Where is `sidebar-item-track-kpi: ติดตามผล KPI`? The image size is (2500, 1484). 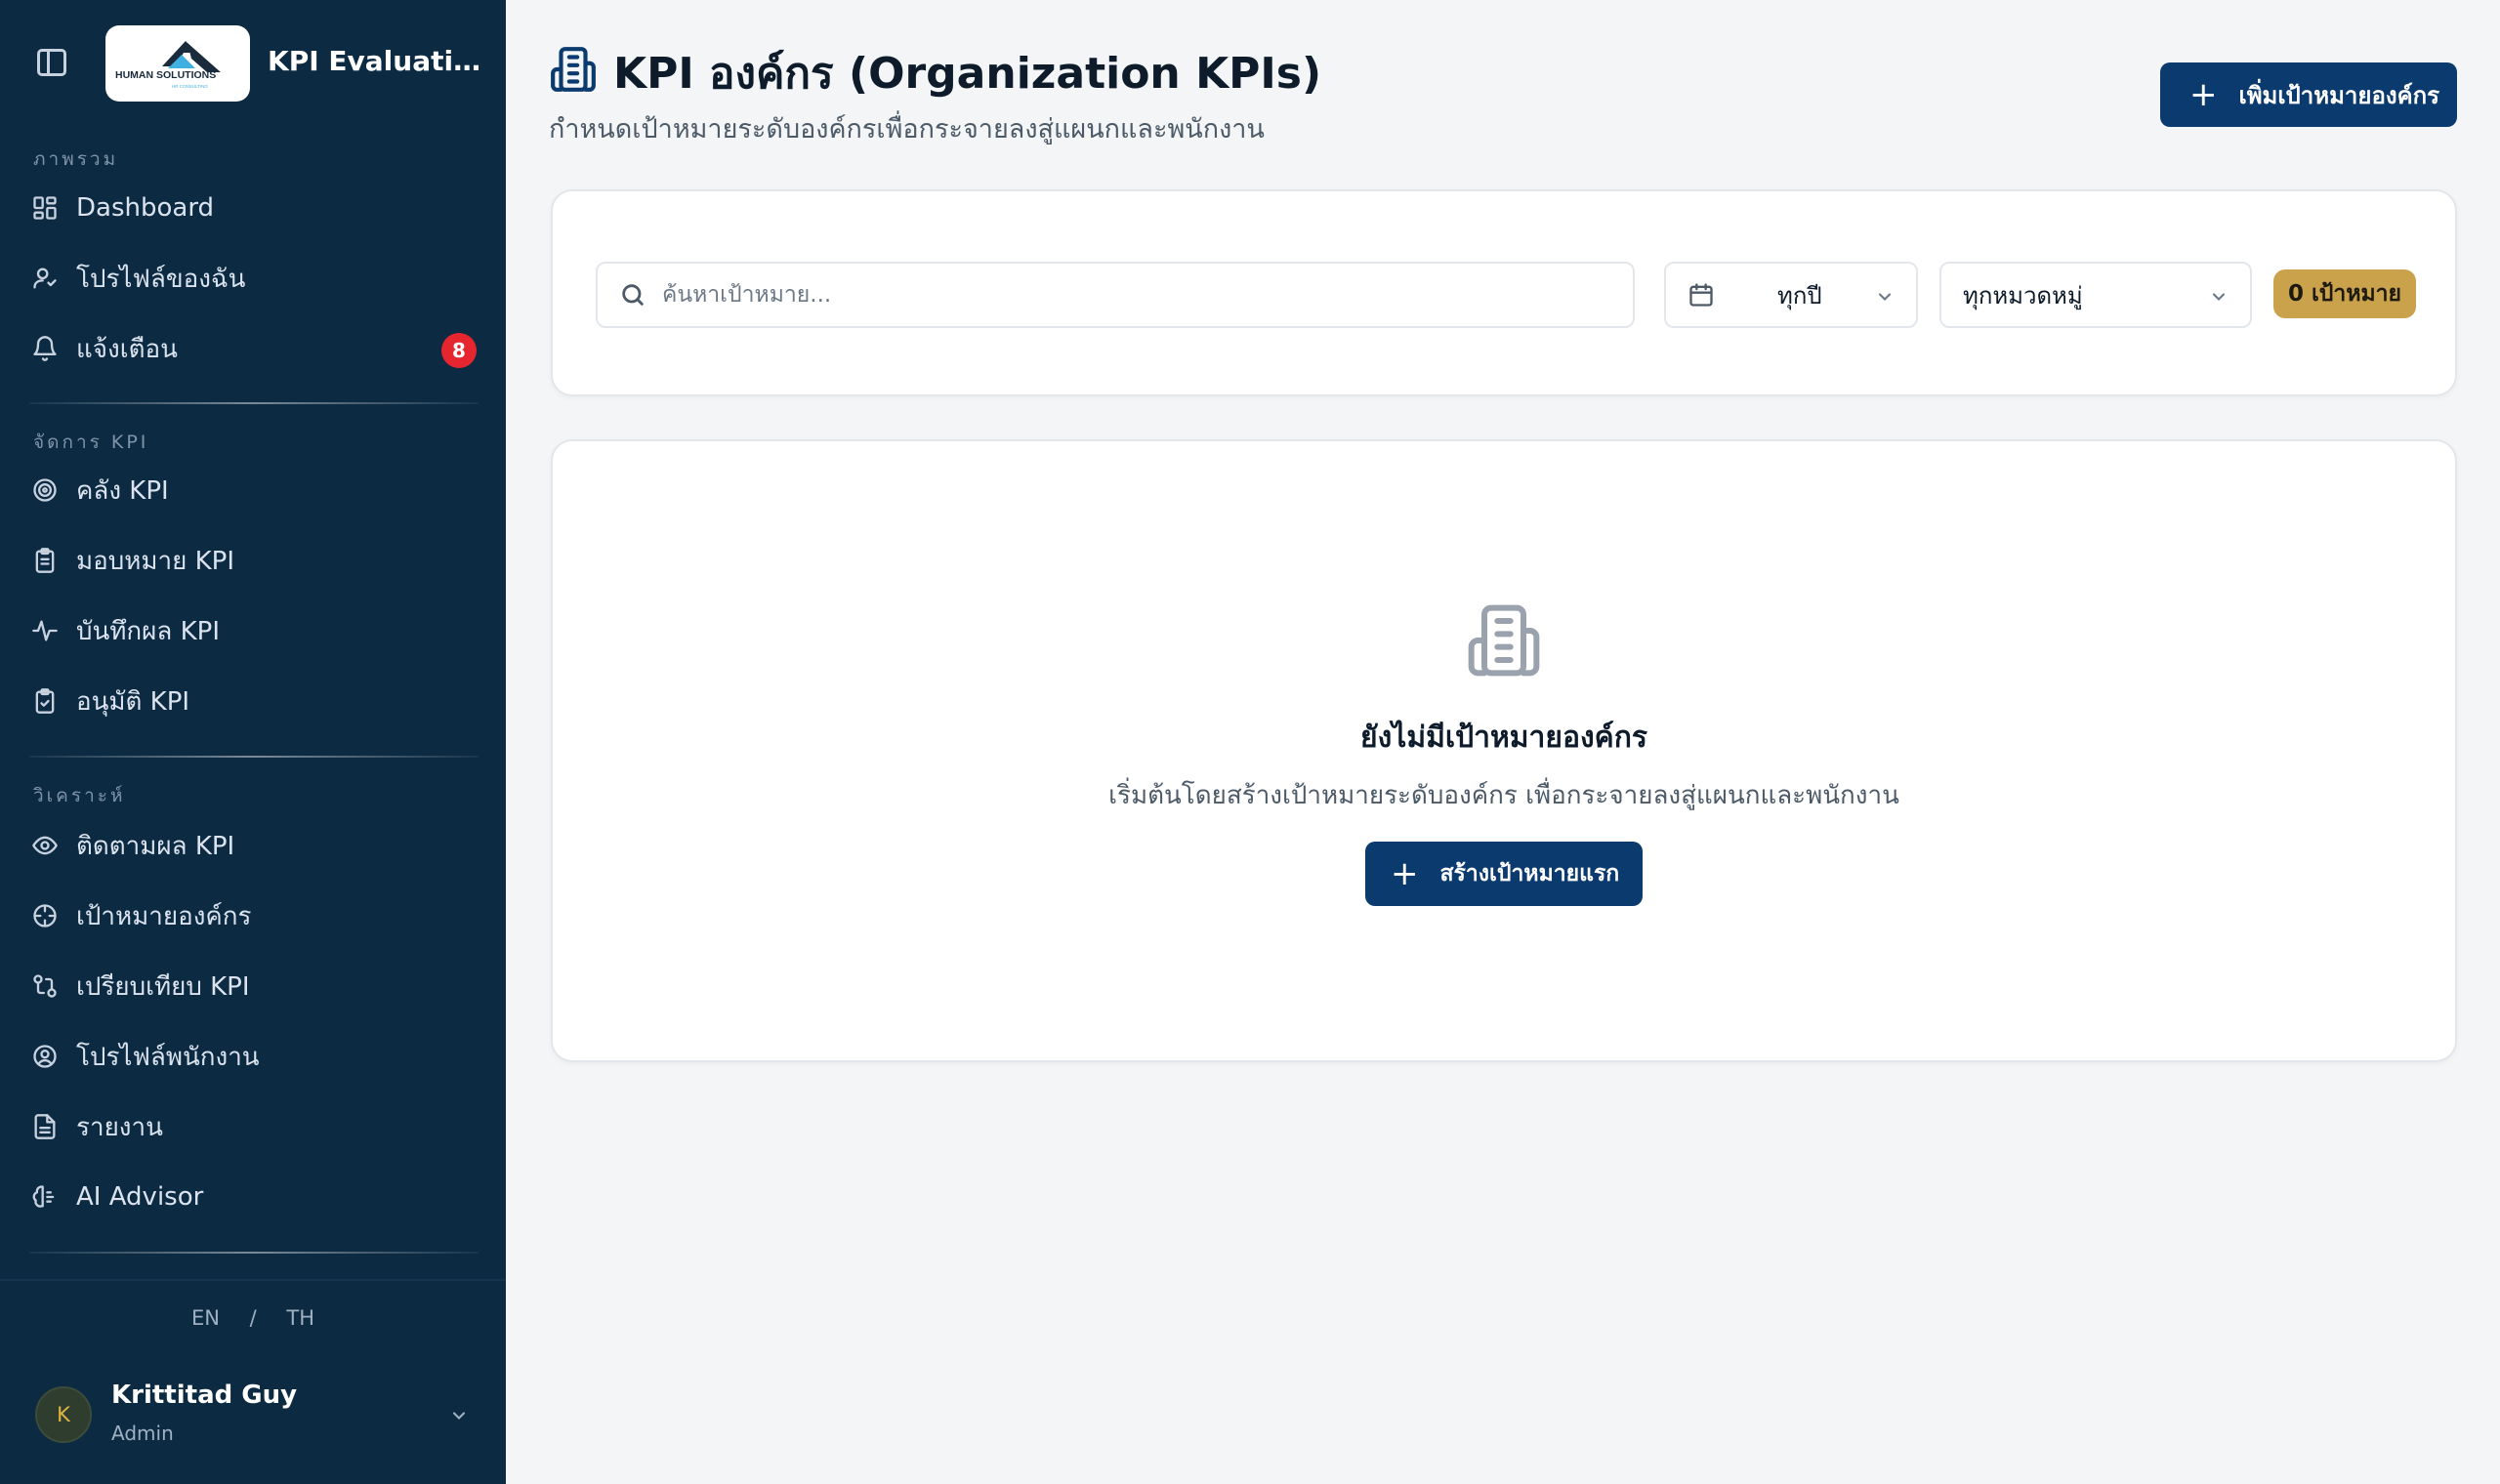 sidebar-item-track-kpi: ติดตามผล KPI is located at coordinates (252, 846).